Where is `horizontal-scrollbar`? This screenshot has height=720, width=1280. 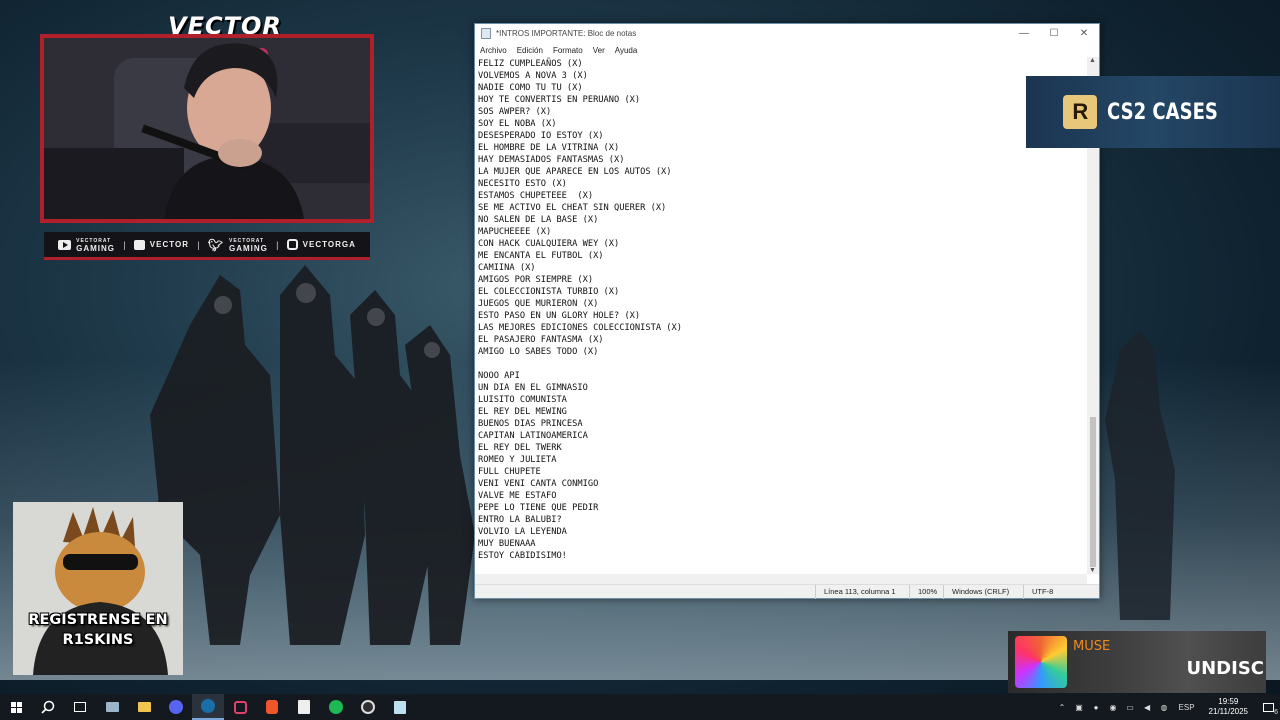 horizontal-scrollbar is located at coordinates (781, 579).